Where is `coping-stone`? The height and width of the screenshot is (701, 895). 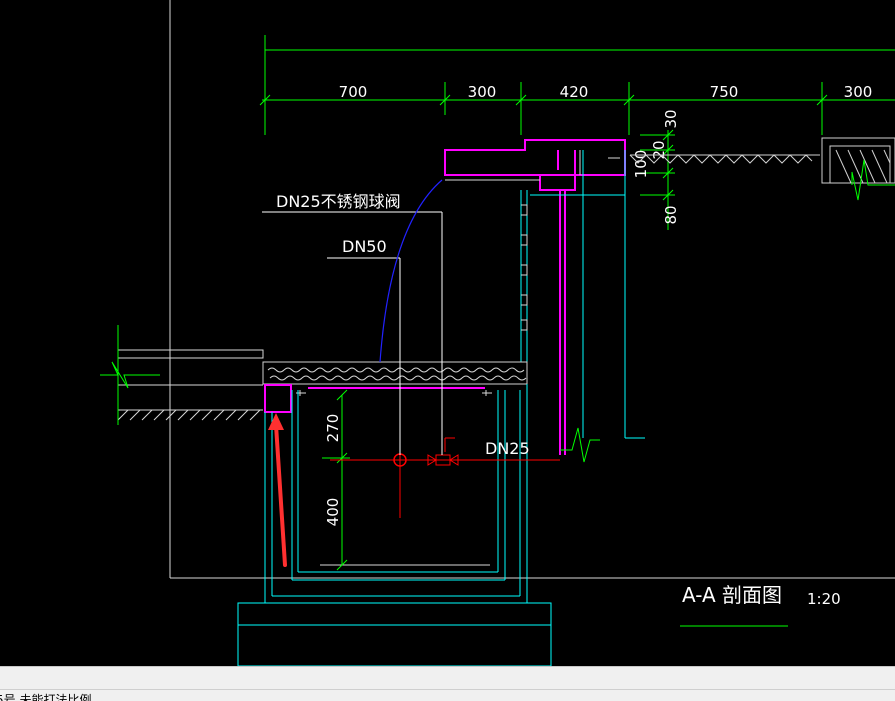 coping-stone is located at coordinates (535, 297).